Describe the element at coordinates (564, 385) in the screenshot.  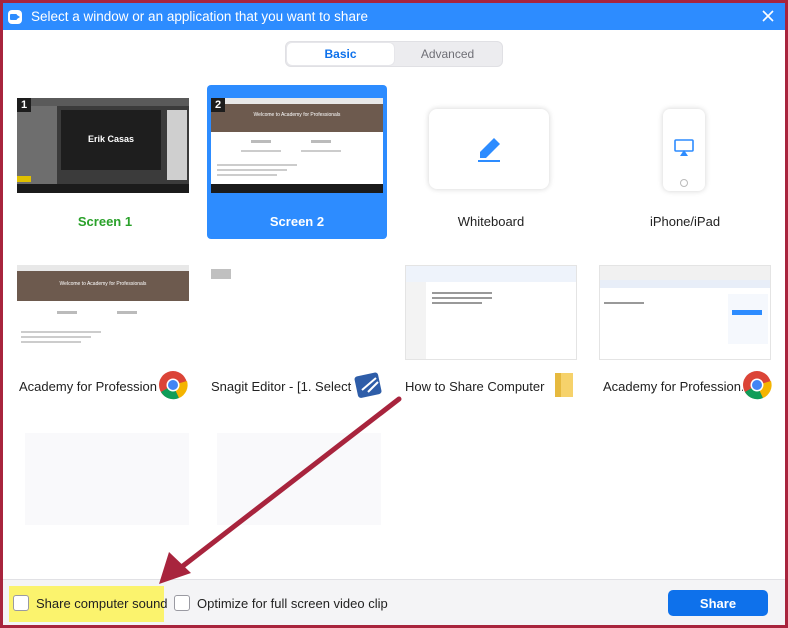
I see `folder-icon` at that location.